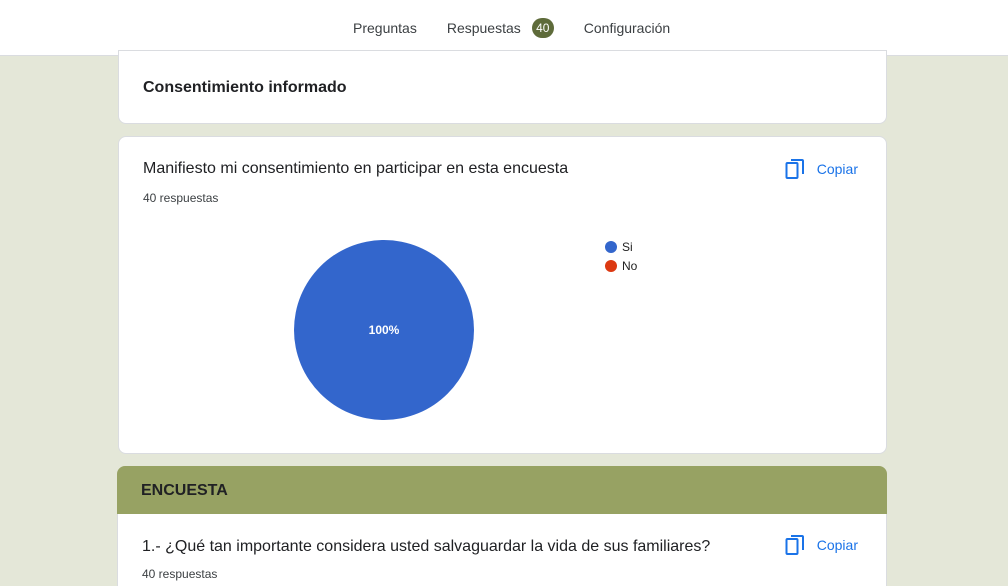  I want to click on tab-preguntas: Preguntas, so click(385, 28).